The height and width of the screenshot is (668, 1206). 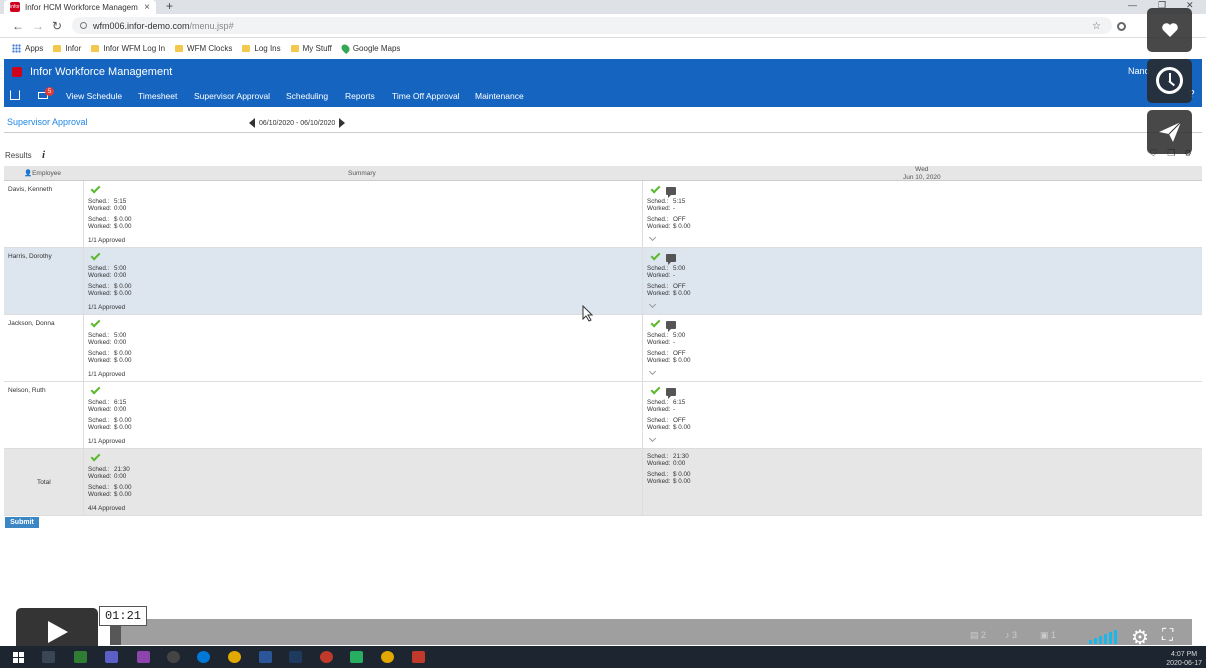 I want to click on outlook-icon, so click(x=265, y=657).